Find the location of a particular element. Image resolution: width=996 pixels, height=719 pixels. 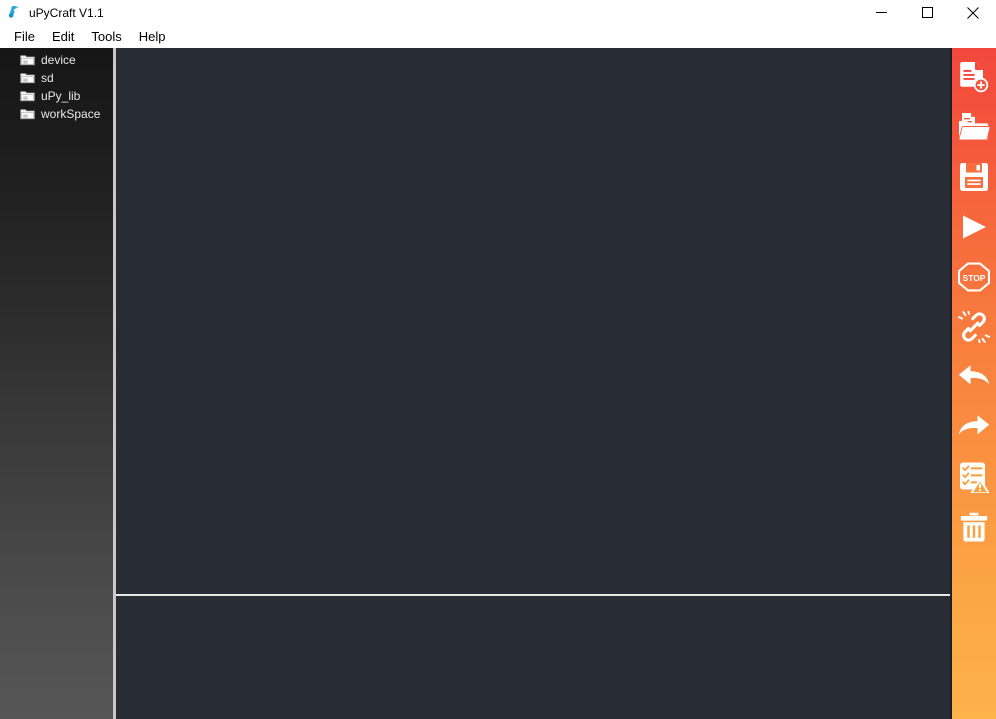

new-file-icon is located at coordinates (974, 77).